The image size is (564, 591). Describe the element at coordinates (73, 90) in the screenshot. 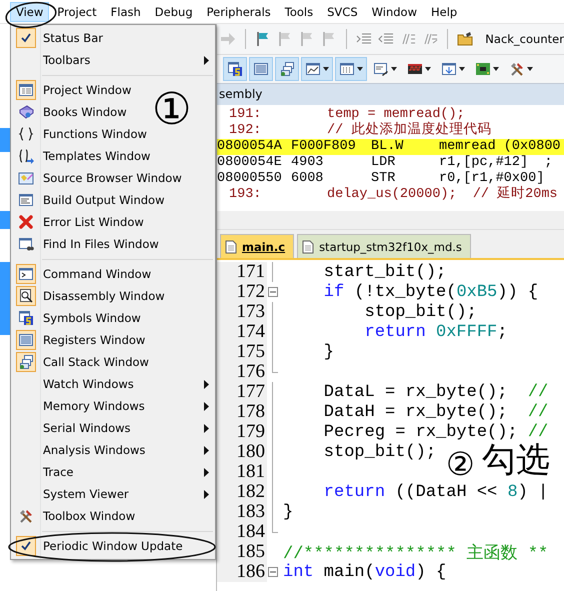

I see `menu-item: Project Window` at that location.